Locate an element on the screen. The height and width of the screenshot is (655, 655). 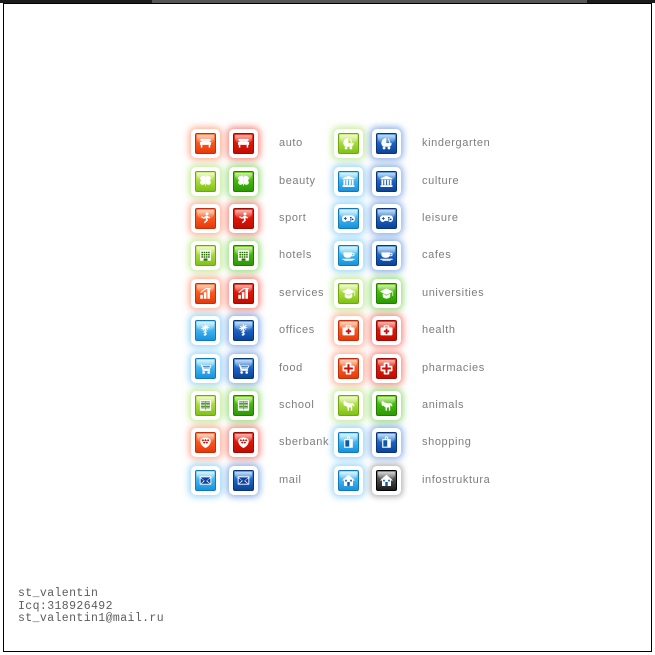
icon-label-services: services is located at coordinates (302, 292).